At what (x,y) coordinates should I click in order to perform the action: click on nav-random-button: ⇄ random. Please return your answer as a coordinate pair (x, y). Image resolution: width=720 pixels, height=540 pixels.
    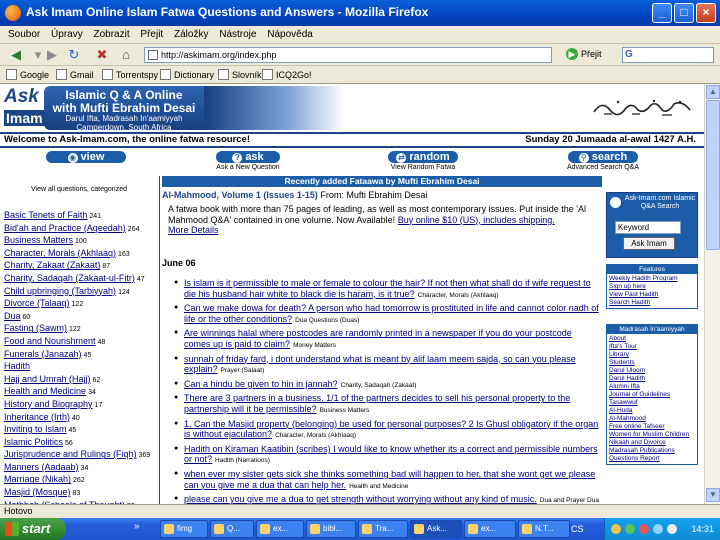
    Looking at the image, I should click on (423, 157).